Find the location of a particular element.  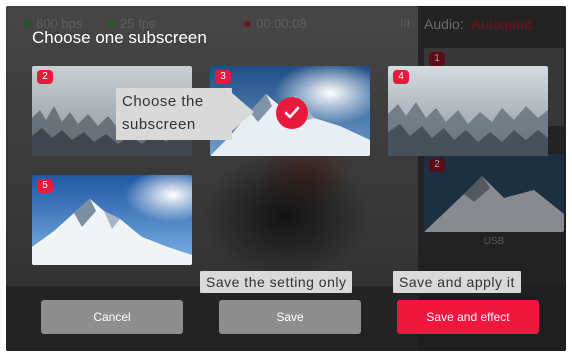

snowy-mountain-image is located at coordinates (112, 220).